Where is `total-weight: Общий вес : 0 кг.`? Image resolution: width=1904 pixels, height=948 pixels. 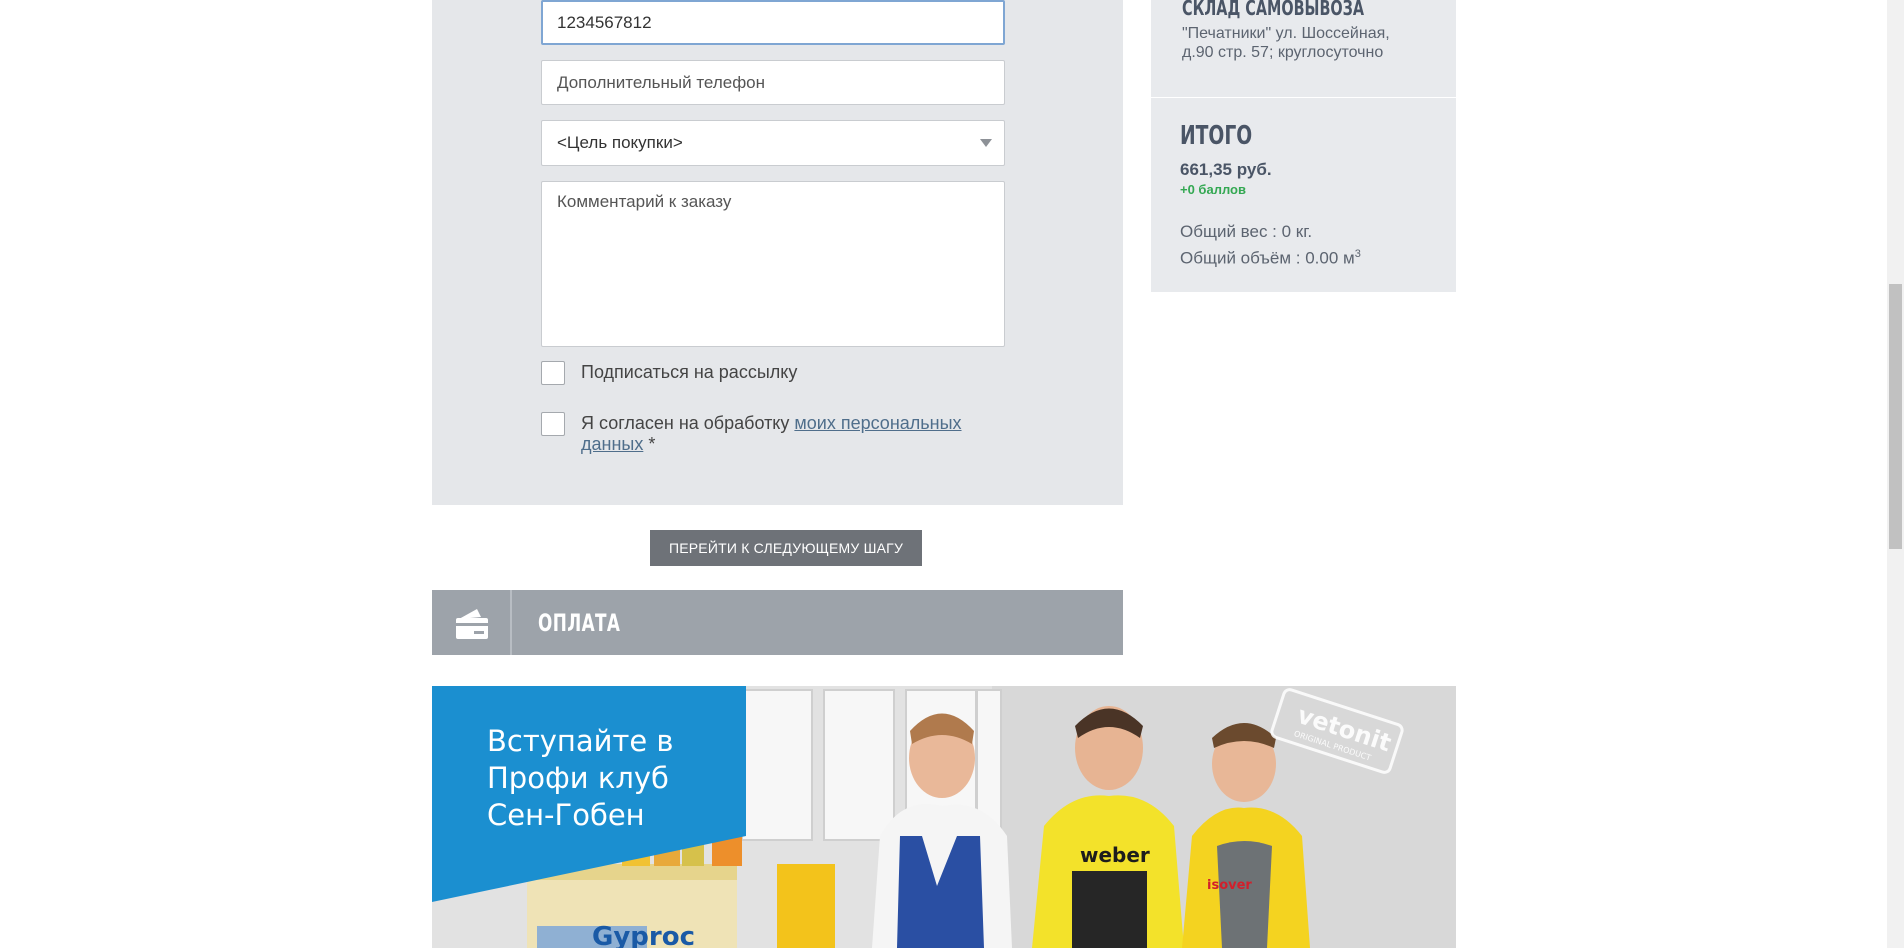 total-weight: Общий вес : 0 кг. is located at coordinates (1246, 231).